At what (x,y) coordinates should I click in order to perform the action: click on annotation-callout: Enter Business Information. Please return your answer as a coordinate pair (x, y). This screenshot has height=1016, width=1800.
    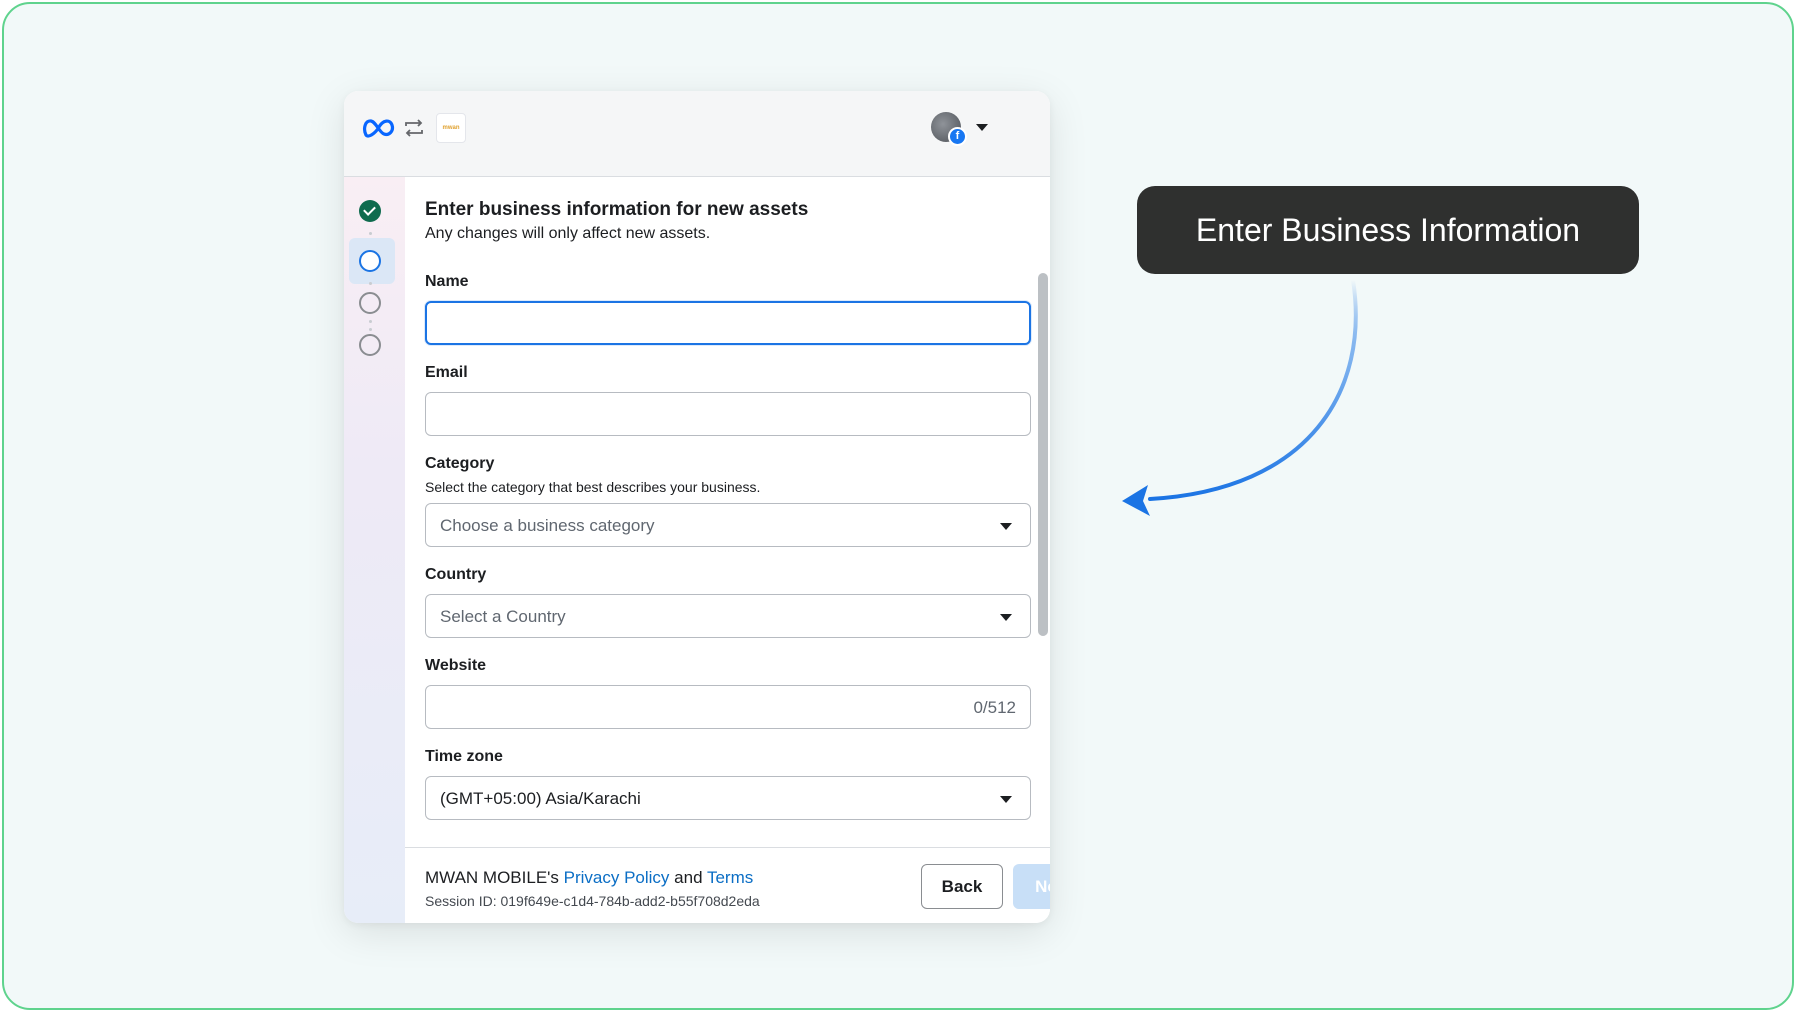
    Looking at the image, I should click on (1388, 230).